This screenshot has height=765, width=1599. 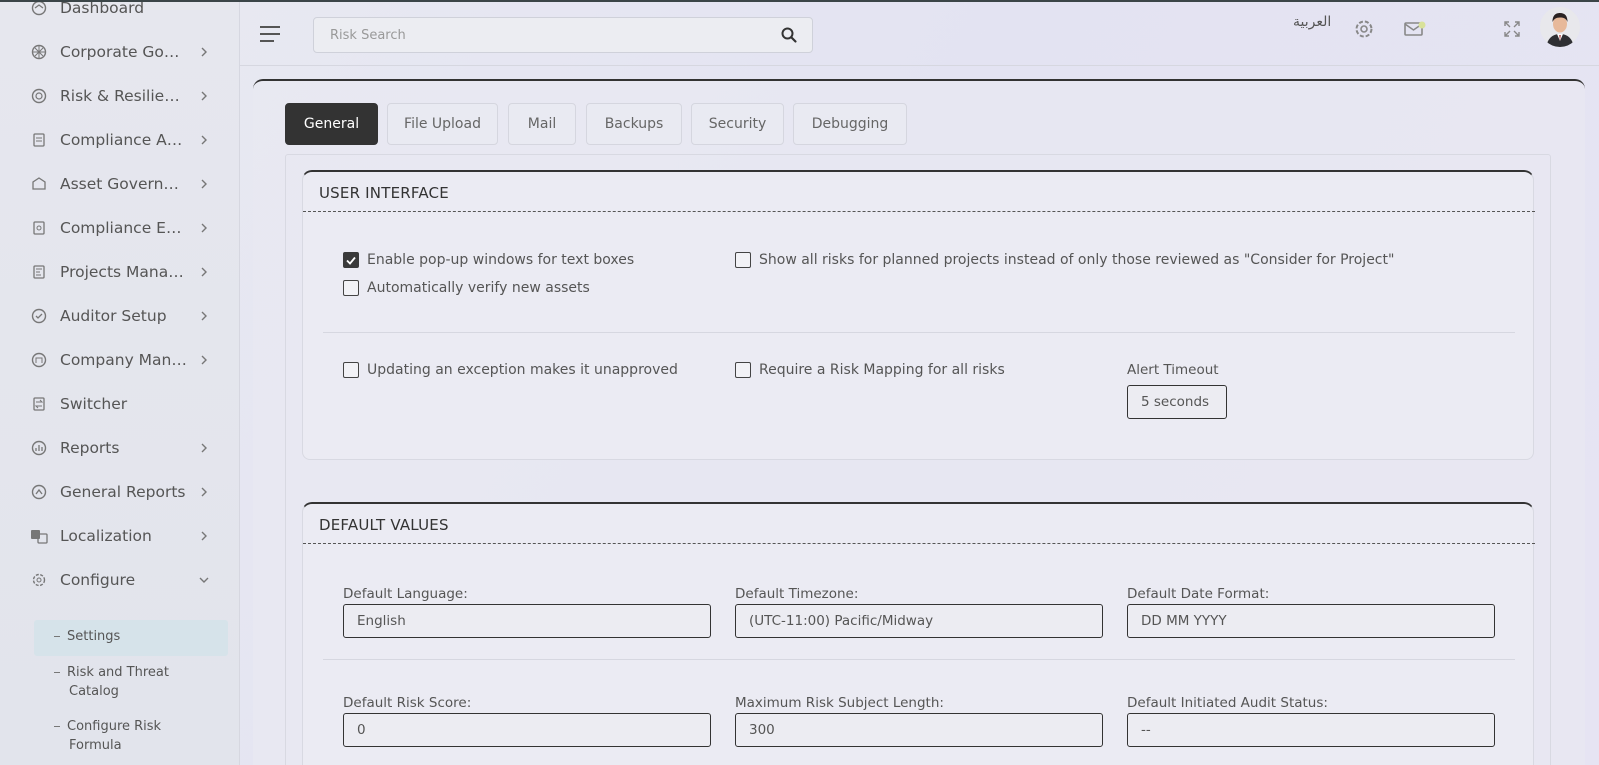 I want to click on sidebar-subitem-configure-risk-formula: Configure Risk Formula, so click(x=107, y=736).